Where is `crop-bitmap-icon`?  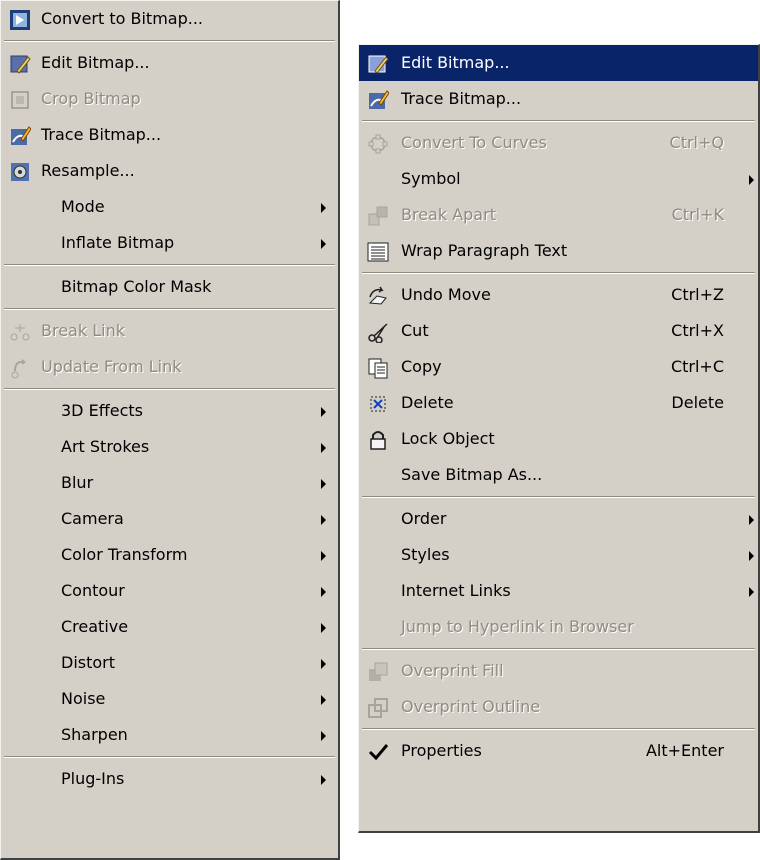 crop-bitmap-icon is located at coordinates (20, 99).